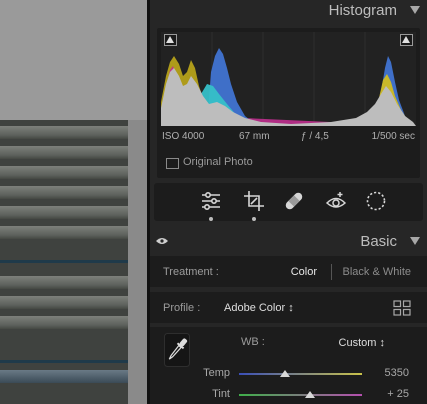 The width and height of the screenshot is (427, 404). I want to click on treatment-bw-option: Black & White, so click(377, 272).